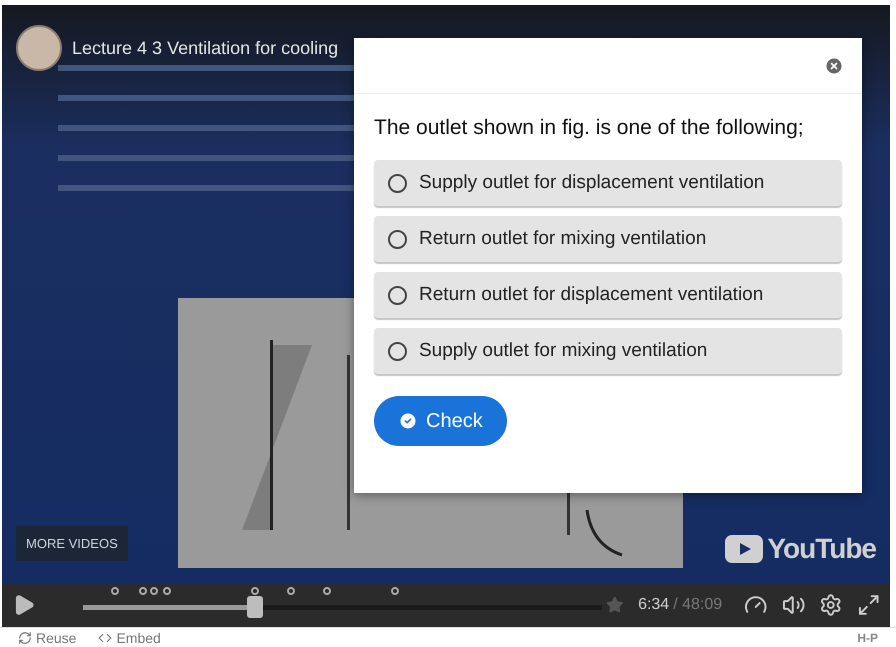 This screenshot has height=647, width=896. Describe the element at coordinates (744, 549) in the screenshot. I see `play-logo-icon` at that location.